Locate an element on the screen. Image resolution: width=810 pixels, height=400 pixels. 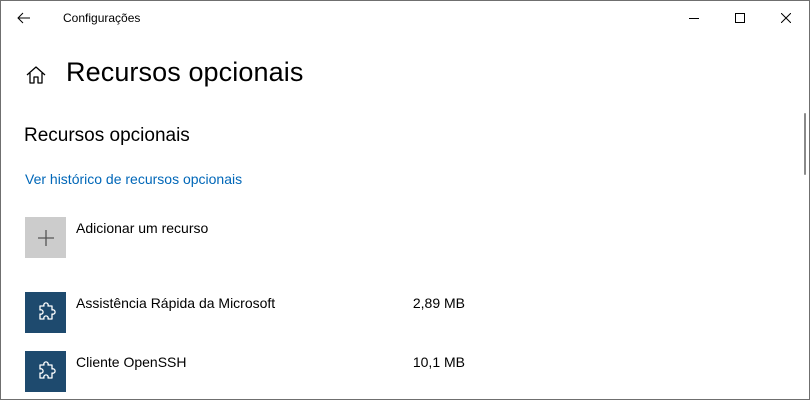
close-button is located at coordinates (786, 18).